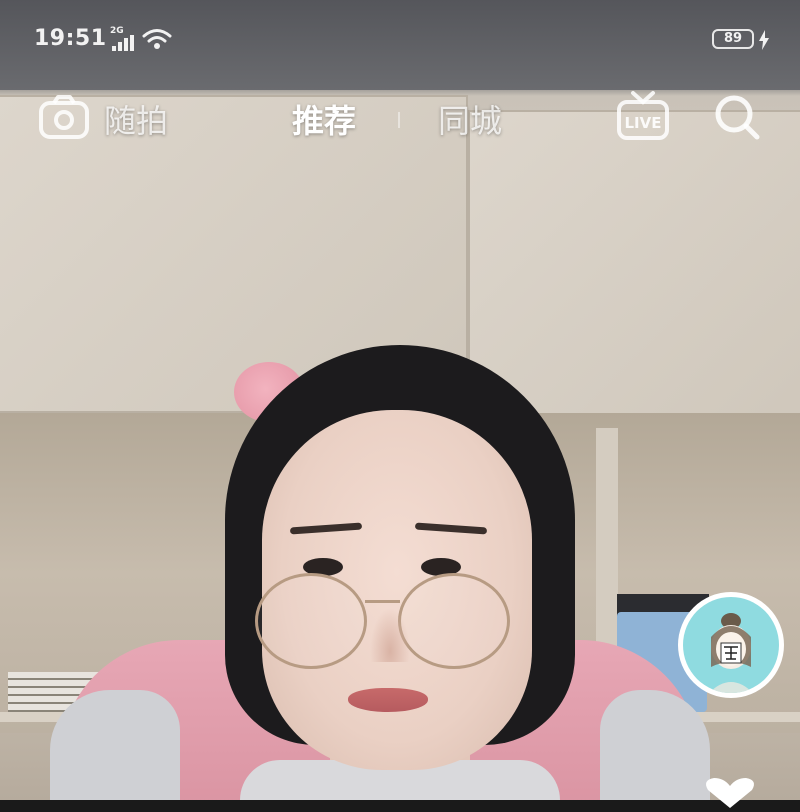  I want to click on charging-icon, so click(764, 42).